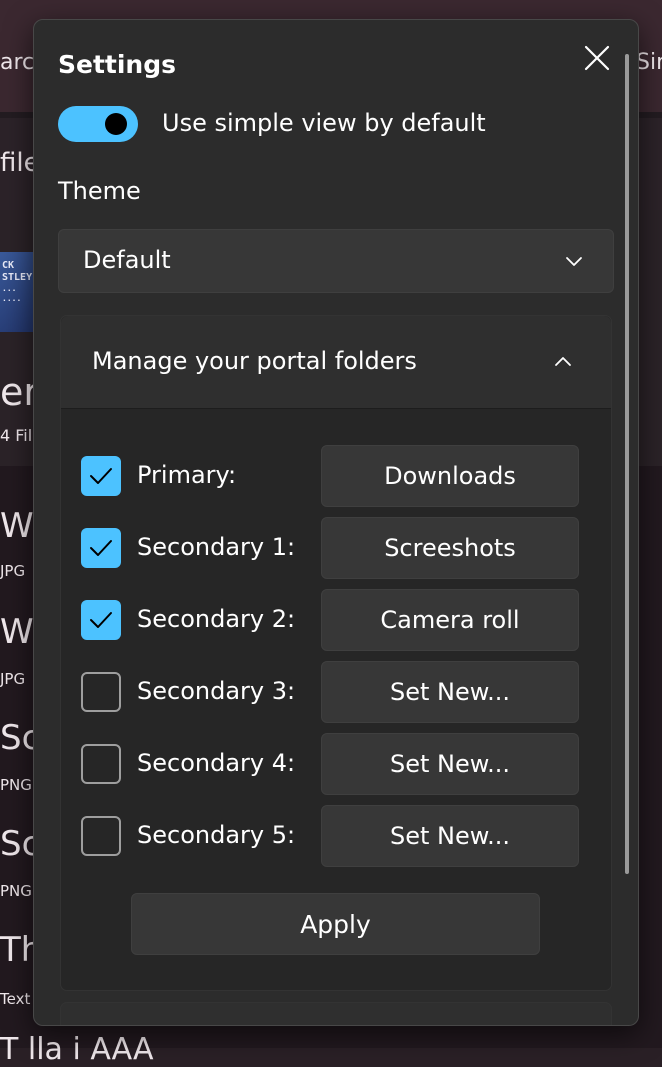 The width and height of the screenshot is (662, 1067). What do you see at coordinates (336, 1013) in the screenshot?
I see `next-section-expander` at bounding box center [336, 1013].